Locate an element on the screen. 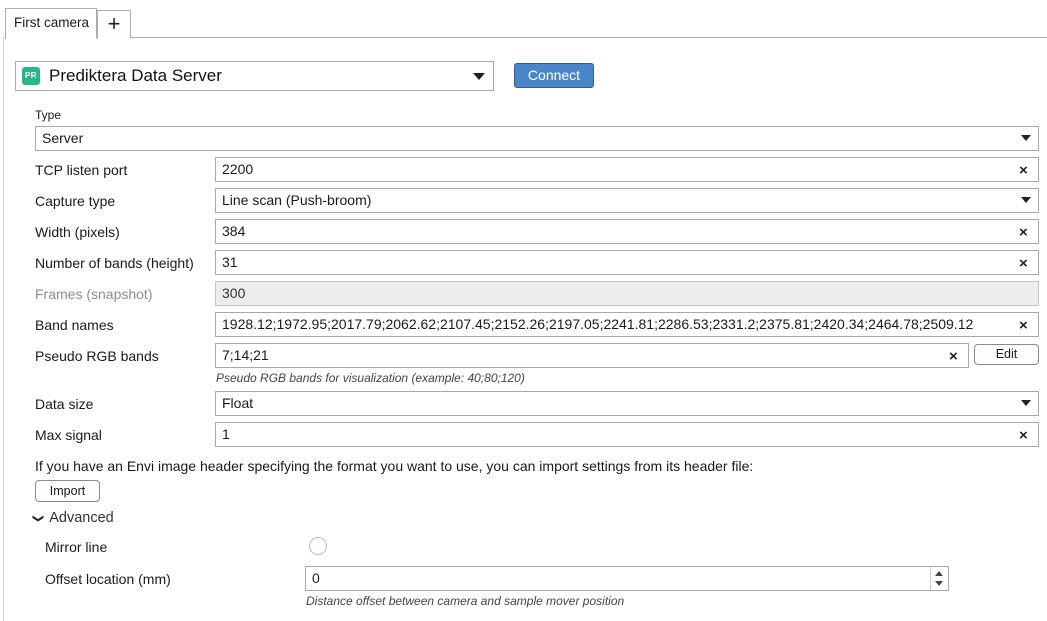 The image size is (1047, 621). tcp-port-input: 2200 × is located at coordinates (627, 169).